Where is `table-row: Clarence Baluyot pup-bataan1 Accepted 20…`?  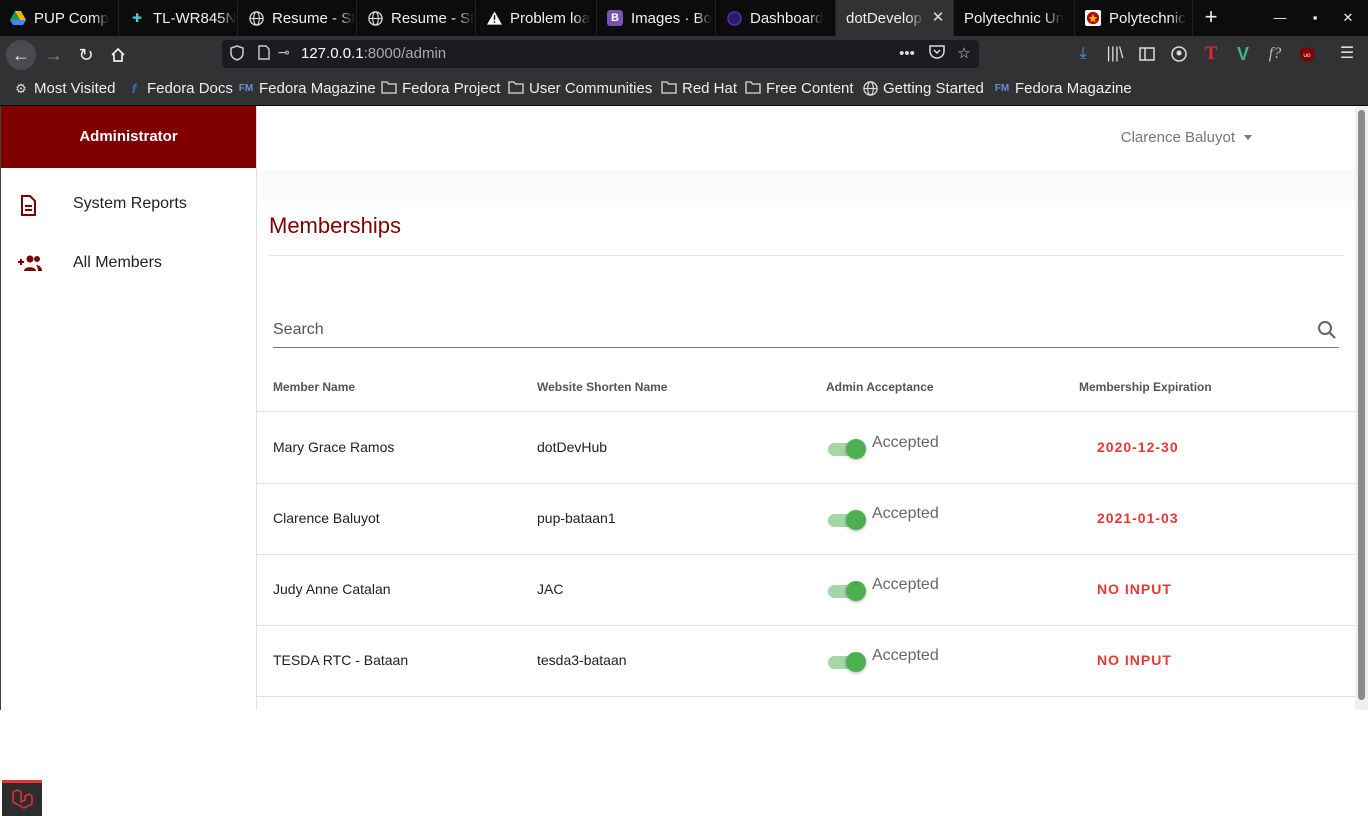 table-row: Clarence Baluyot pup-bataan1 Accepted 20… is located at coordinates (806, 519).